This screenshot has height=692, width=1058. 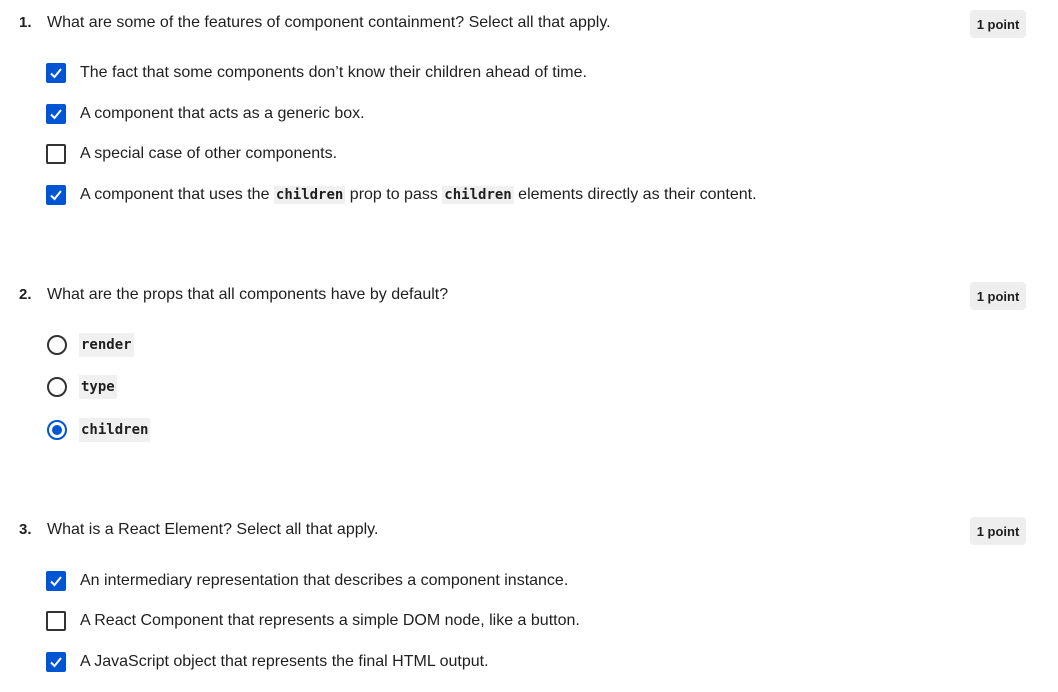 What do you see at coordinates (209, 153) in the screenshot?
I see `option-label: A special case of other components.` at bounding box center [209, 153].